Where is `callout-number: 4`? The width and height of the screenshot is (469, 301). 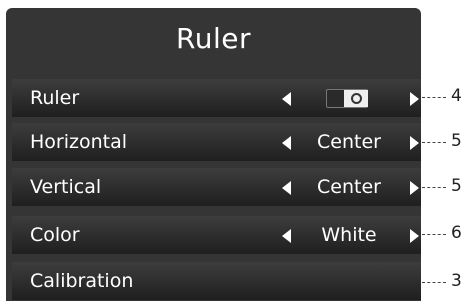
callout-number: 4 is located at coordinates (456, 96).